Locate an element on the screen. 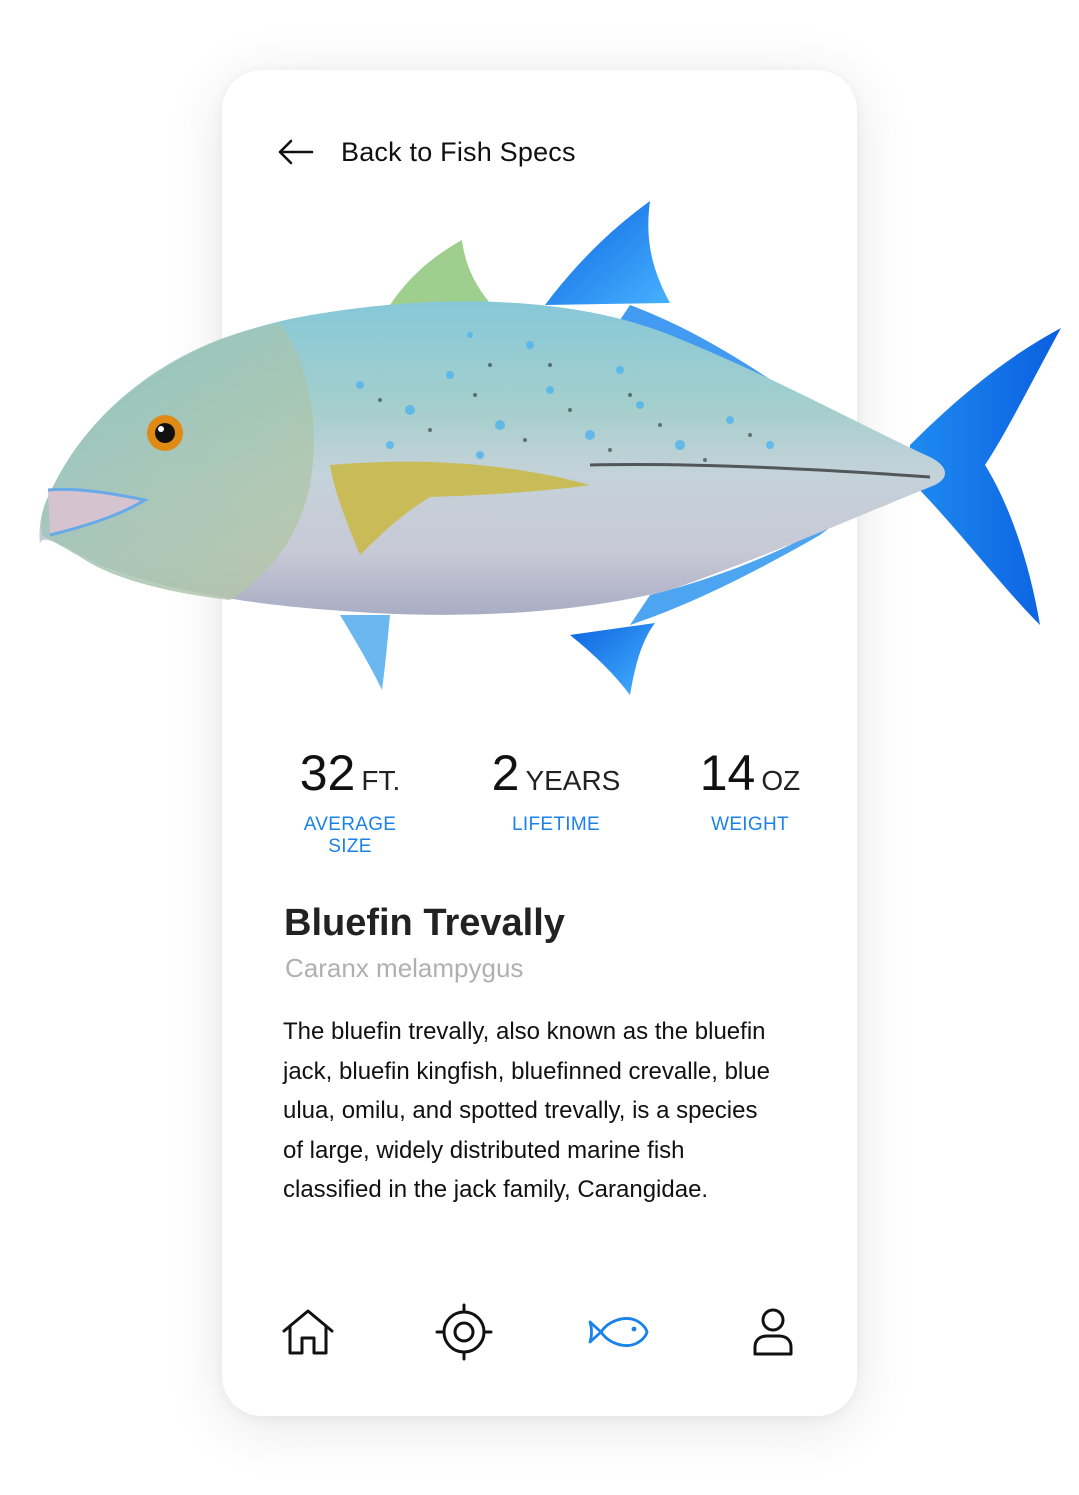  stat-value: 32 is located at coordinates (327, 773).